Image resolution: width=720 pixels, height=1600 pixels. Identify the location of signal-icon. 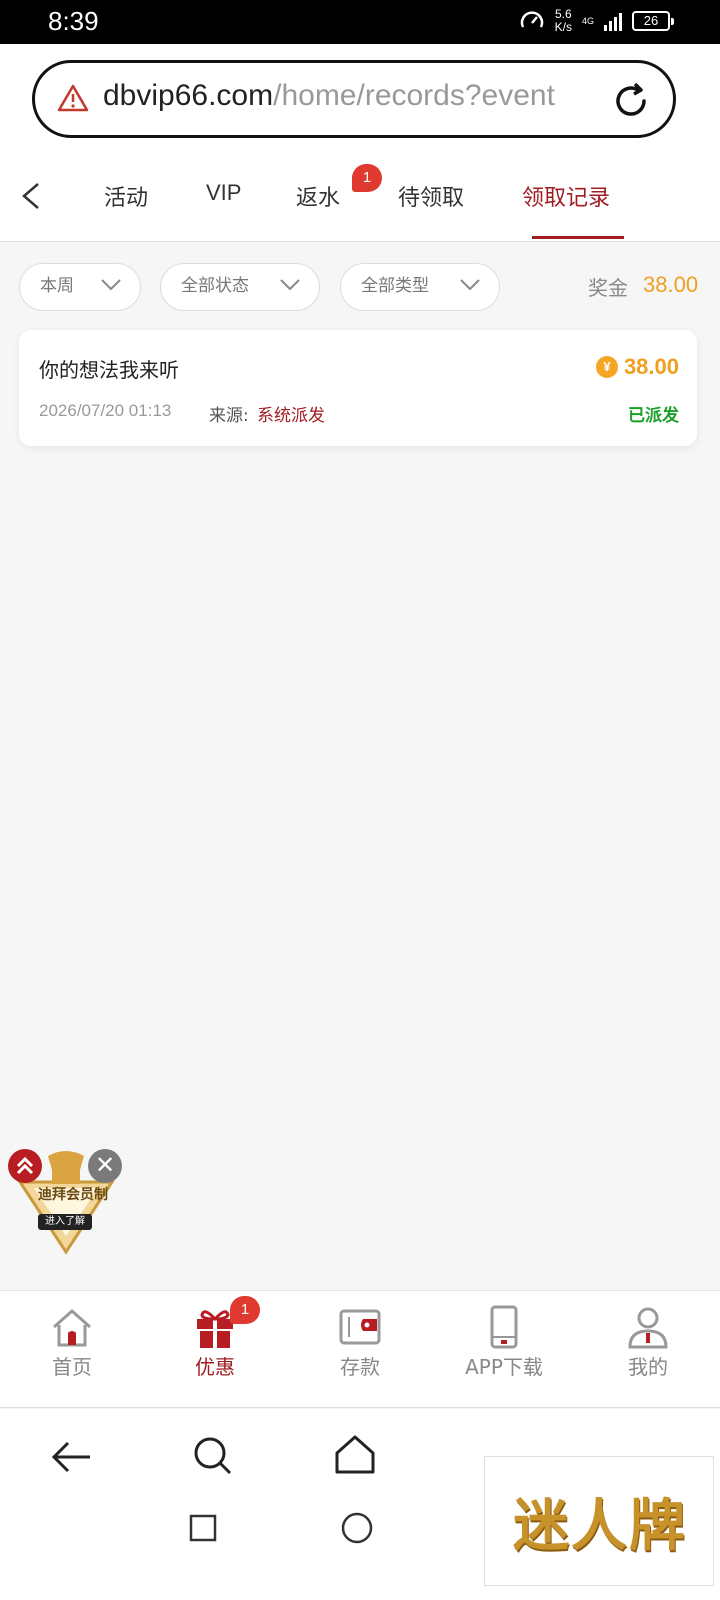
(613, 21).